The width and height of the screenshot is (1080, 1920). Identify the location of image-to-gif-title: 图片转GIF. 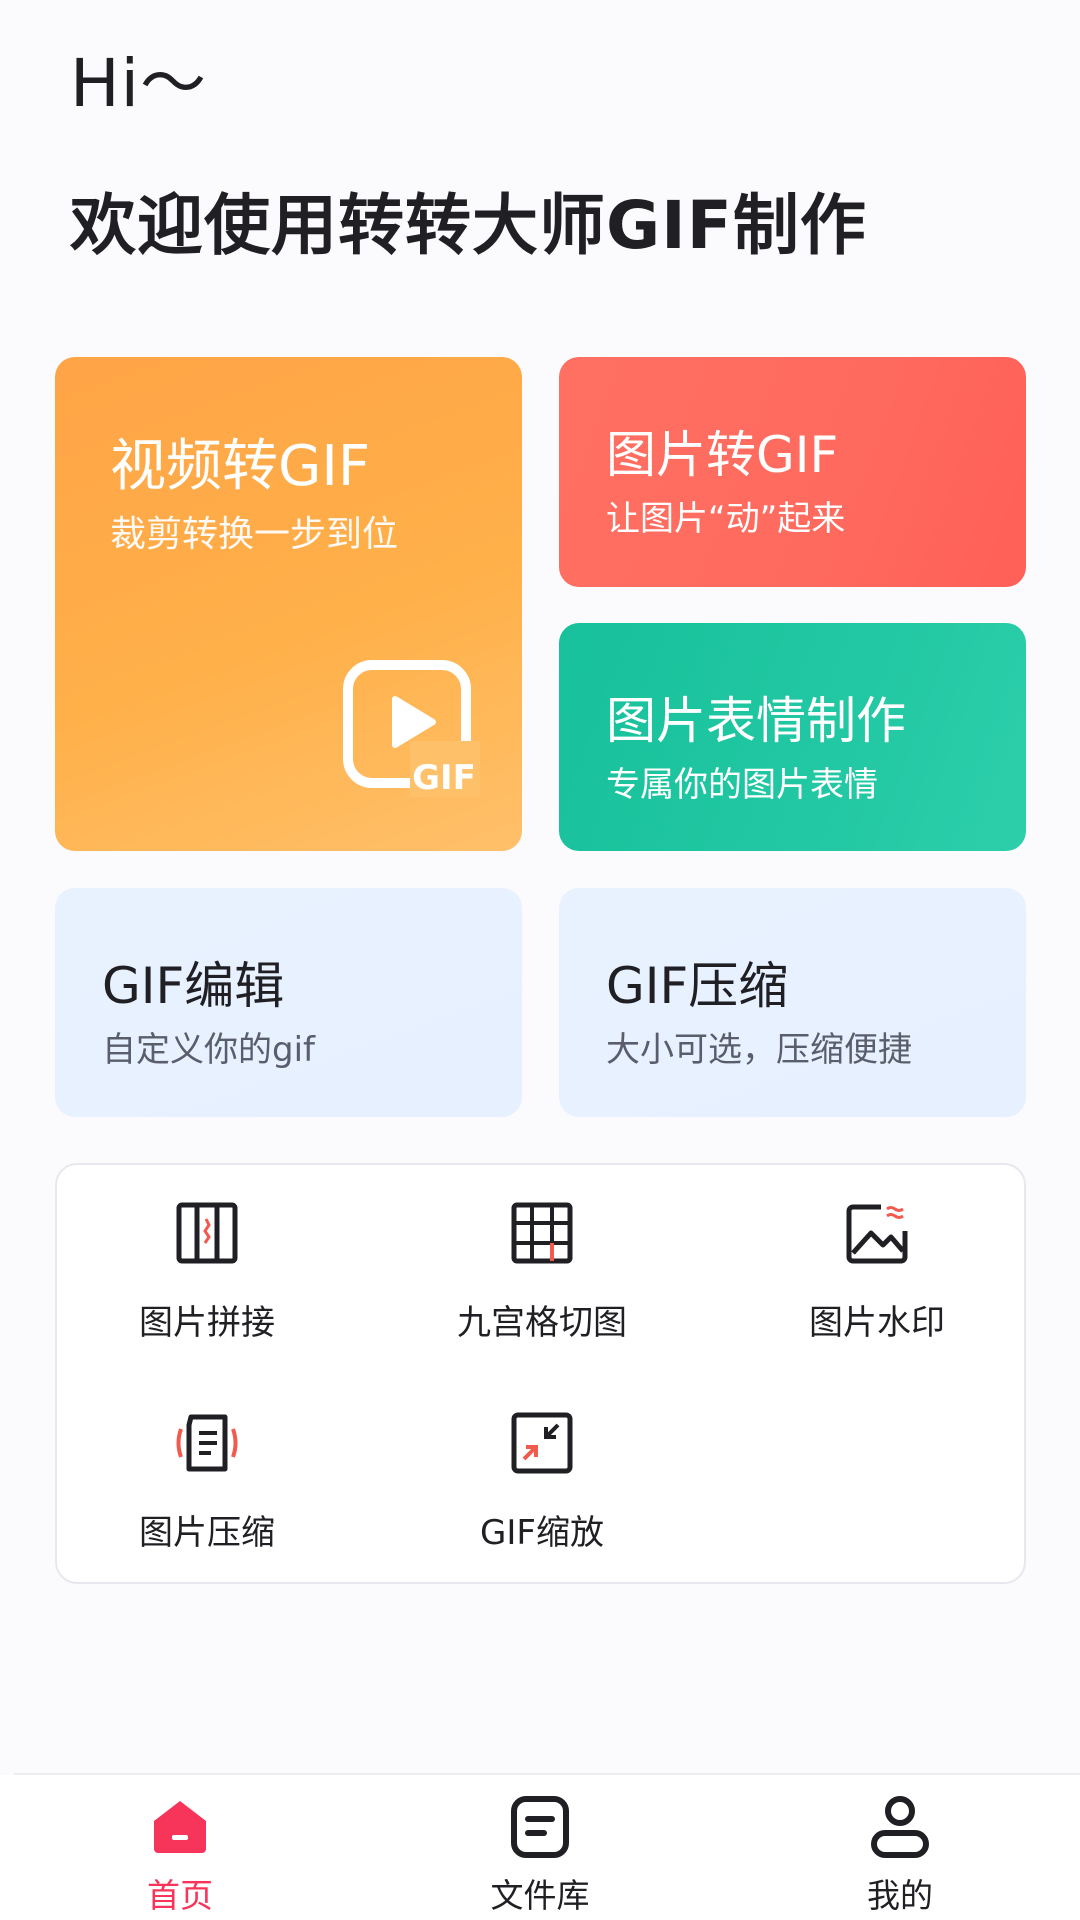
(722, 455).